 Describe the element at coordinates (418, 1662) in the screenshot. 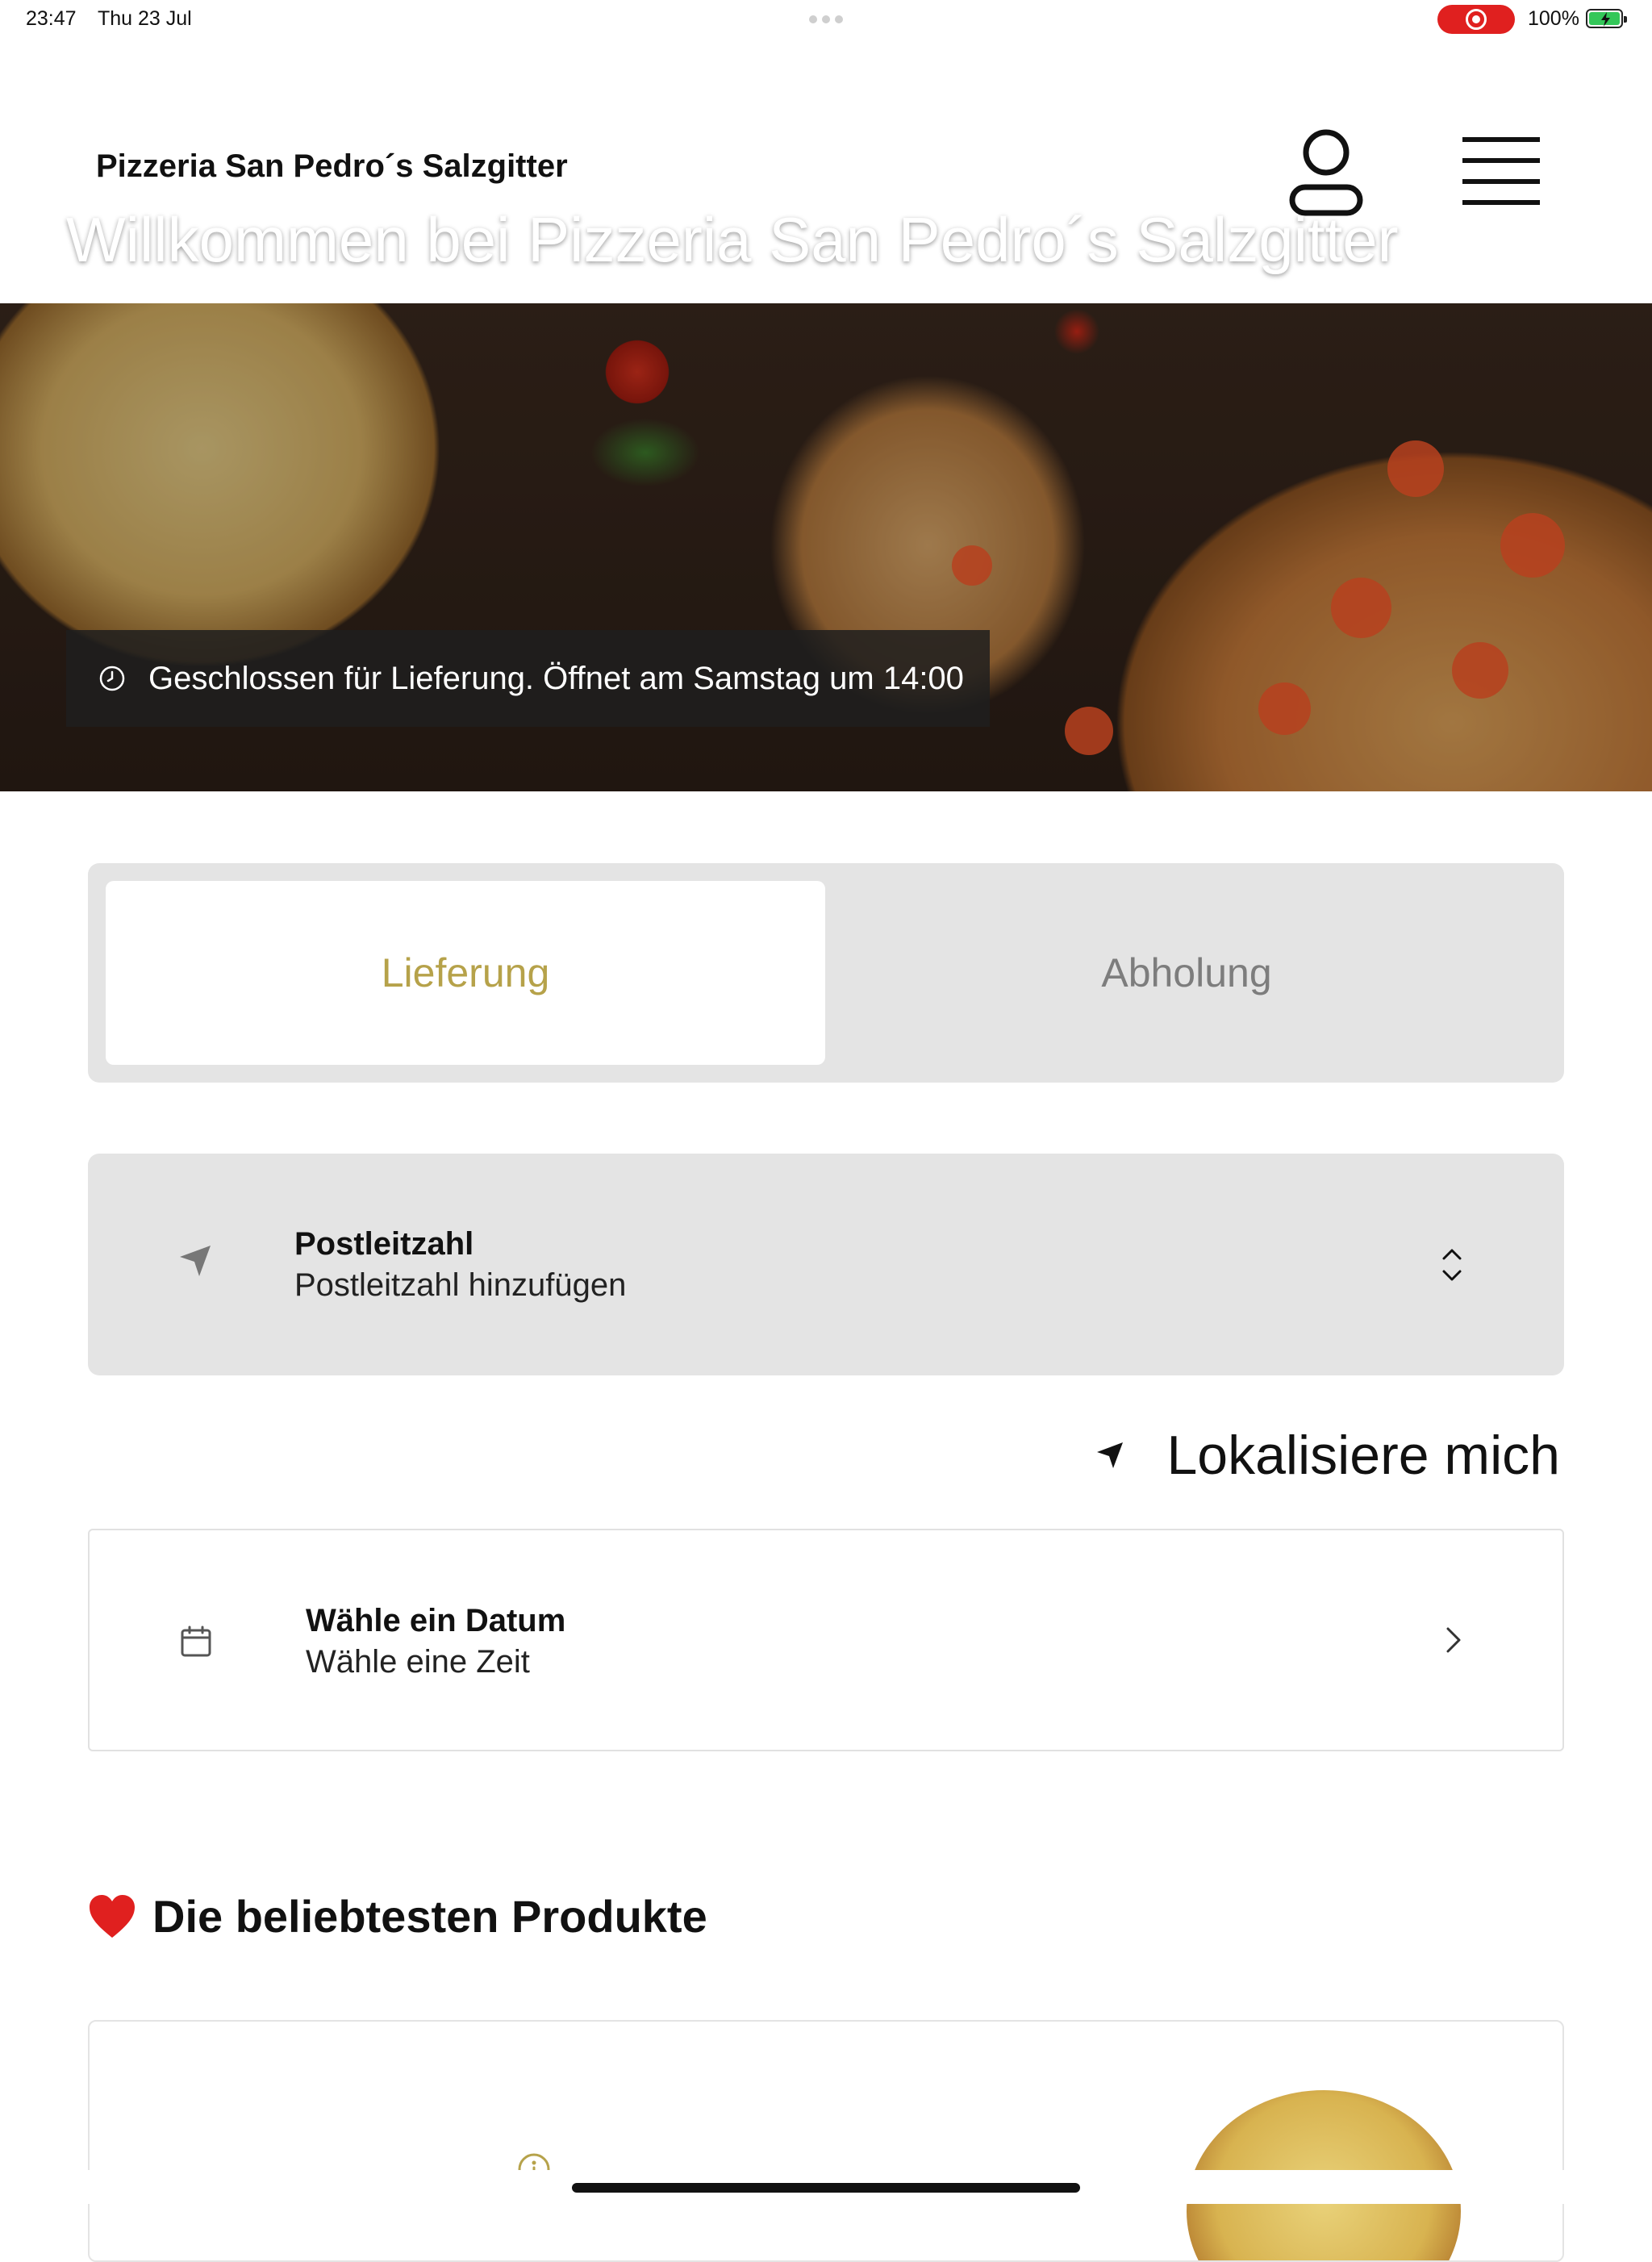

I see `time-label: Wähle eine Zeit` at that location.